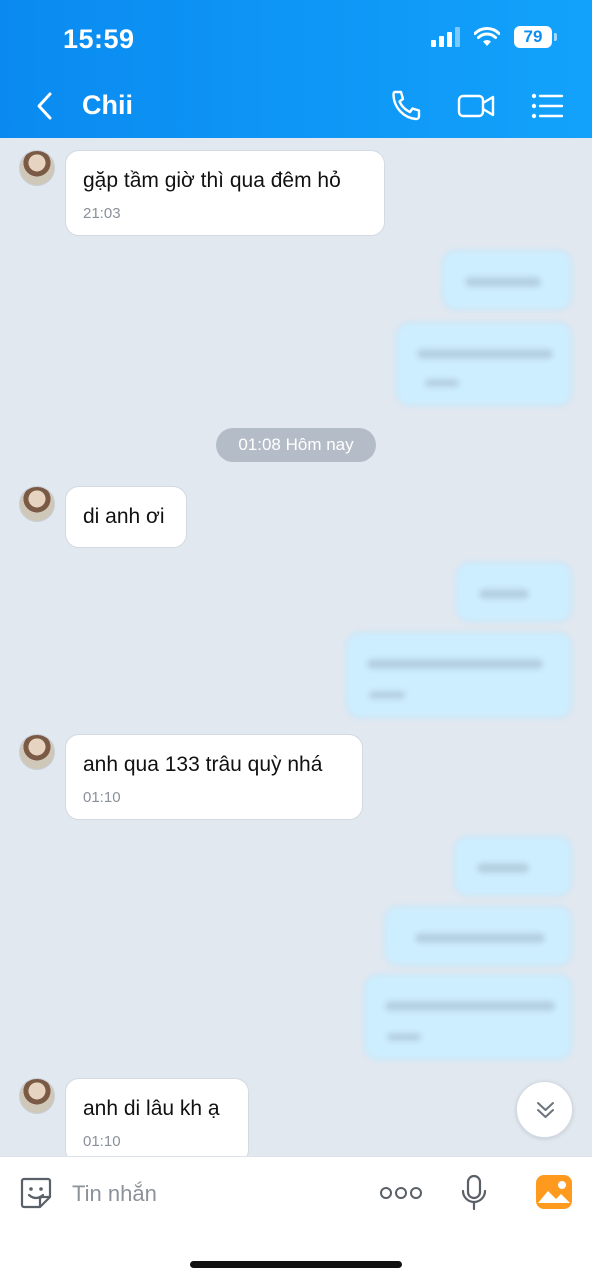 This screenshot has width=592, height=1280. Describe the element at coordinates (214, 777) in the screenshot. I see `incoming-message: anh qua 133 trâu quỳ nhá 01:10` at that location.